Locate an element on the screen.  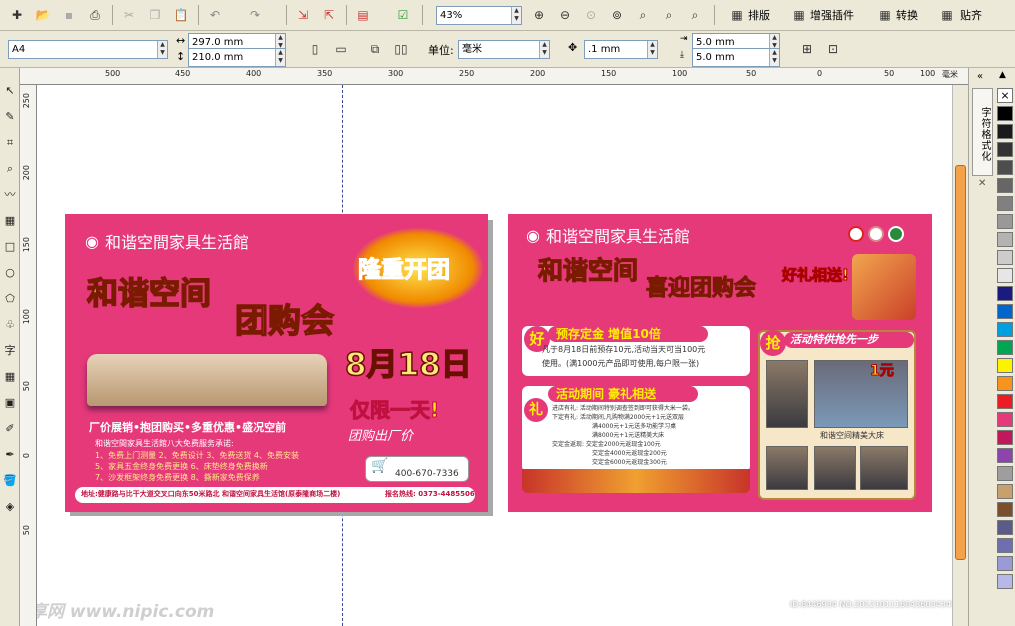
palette-scroll-up-icon: ▲ is located at coordinates (1002, 75).